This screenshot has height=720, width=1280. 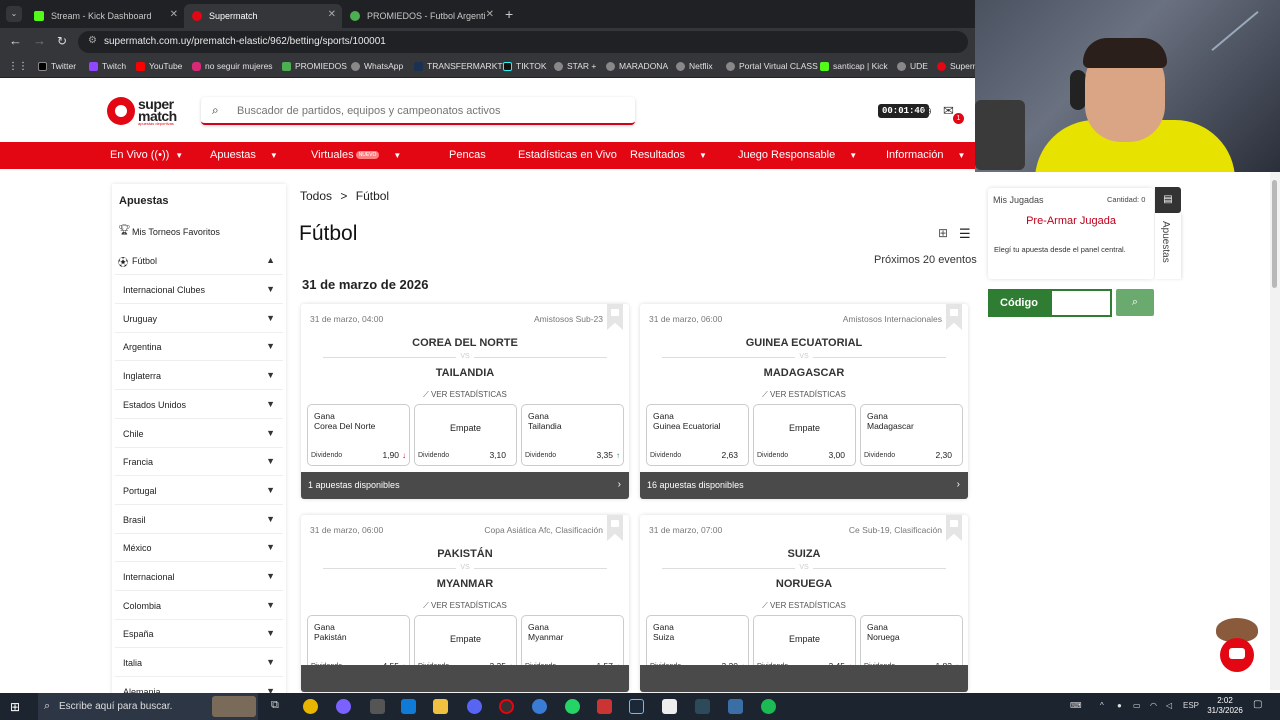 What do you see at coordinates (465, 485) in the screenshot?
I see `available-bets-bar: 1 apuestas disponibles ›` at bounding box center [465, 485].